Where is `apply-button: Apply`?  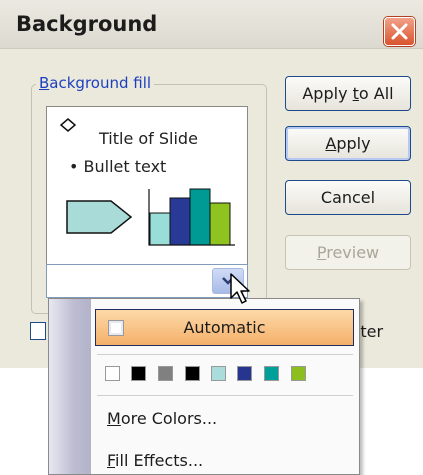 apply-button: Apply is located at coordinates (348, 143).